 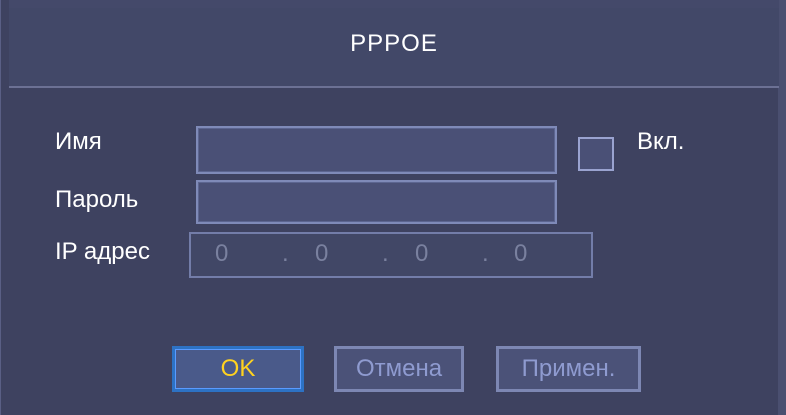 I want to click on ok-button: OK, so click(x=238, y=369).